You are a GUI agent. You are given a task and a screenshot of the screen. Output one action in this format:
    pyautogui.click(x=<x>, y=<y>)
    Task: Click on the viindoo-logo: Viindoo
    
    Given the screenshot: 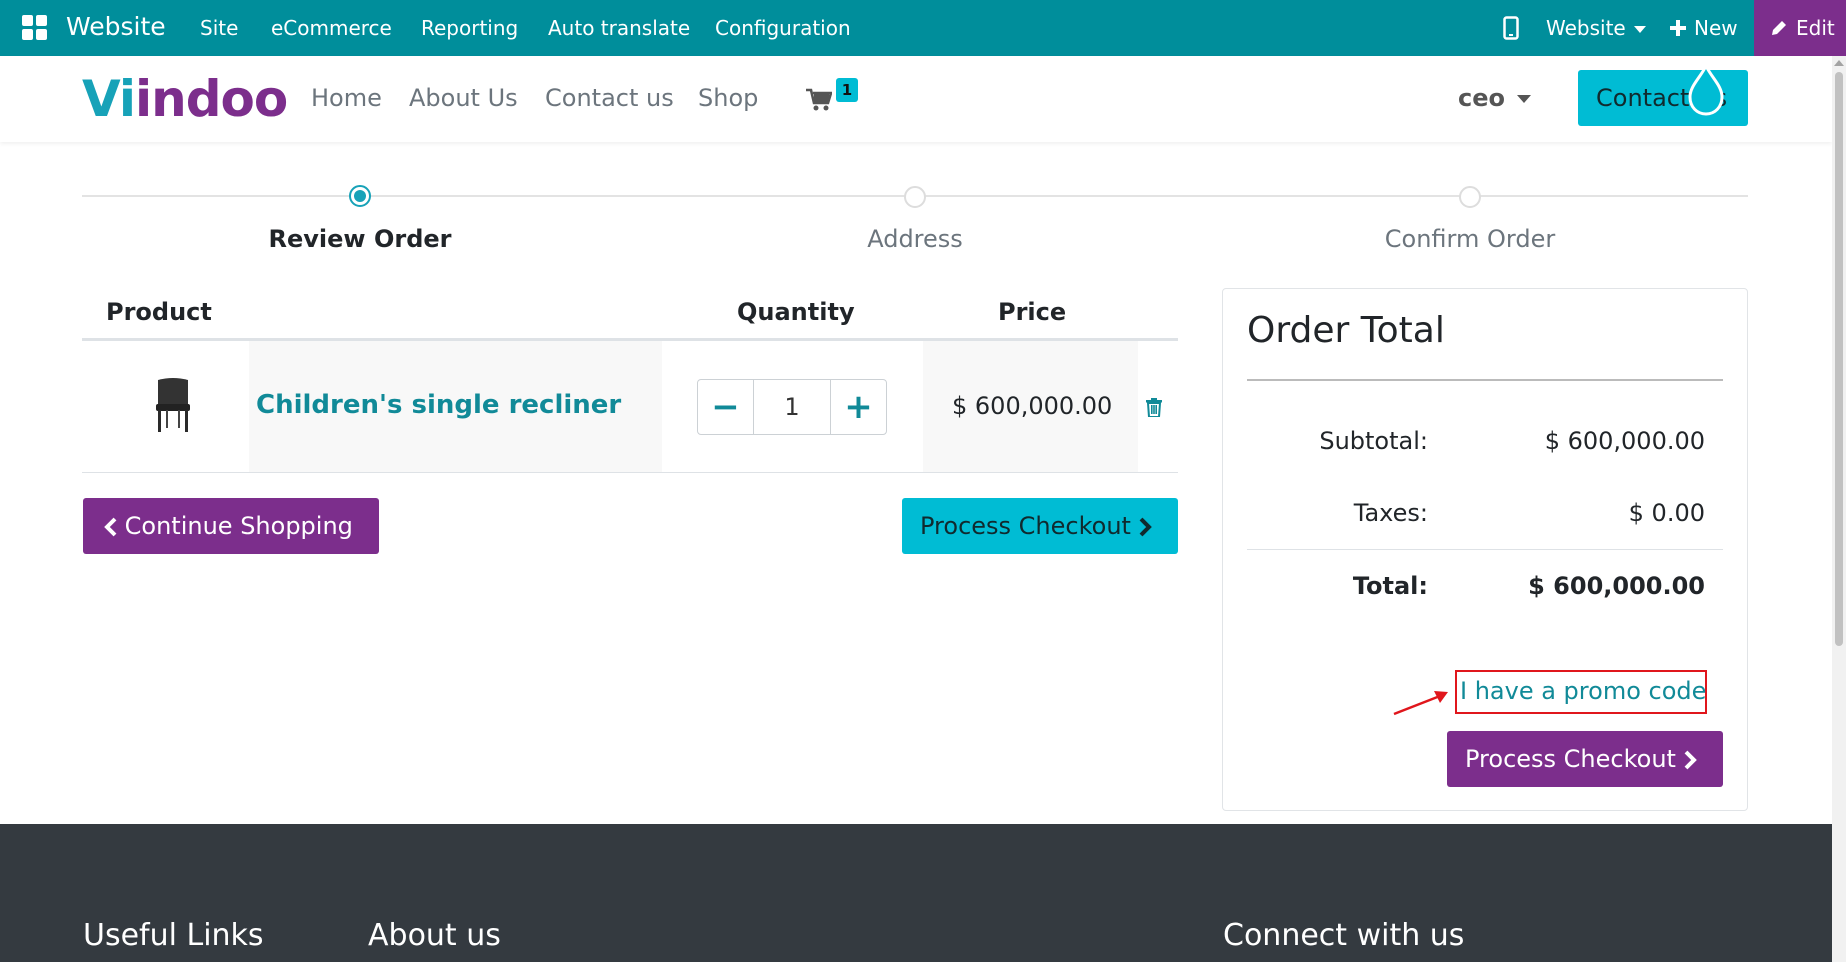 What is the action you would take?
    pyautogui.click(x=185, y=99)
    